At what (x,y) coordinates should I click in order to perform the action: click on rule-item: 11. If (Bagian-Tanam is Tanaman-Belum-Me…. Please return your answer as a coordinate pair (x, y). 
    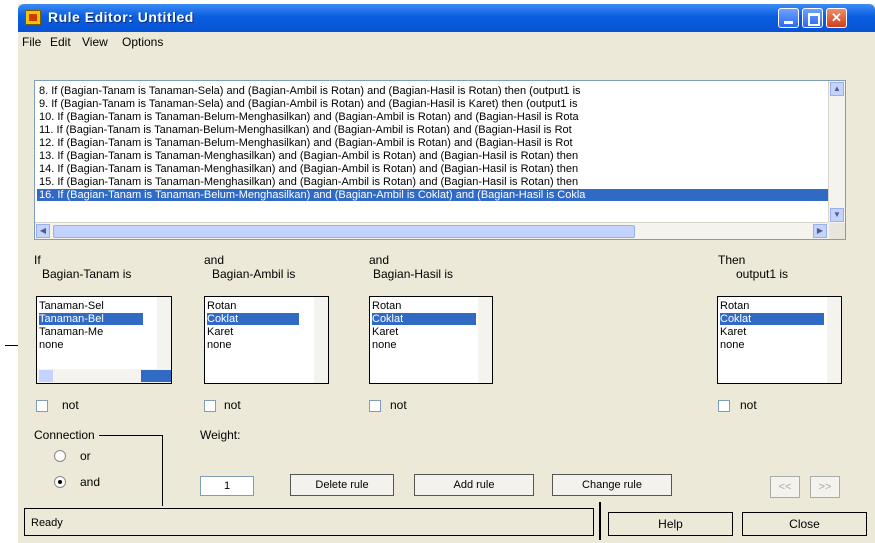
    Looking at the image, I should click on (434, 130).